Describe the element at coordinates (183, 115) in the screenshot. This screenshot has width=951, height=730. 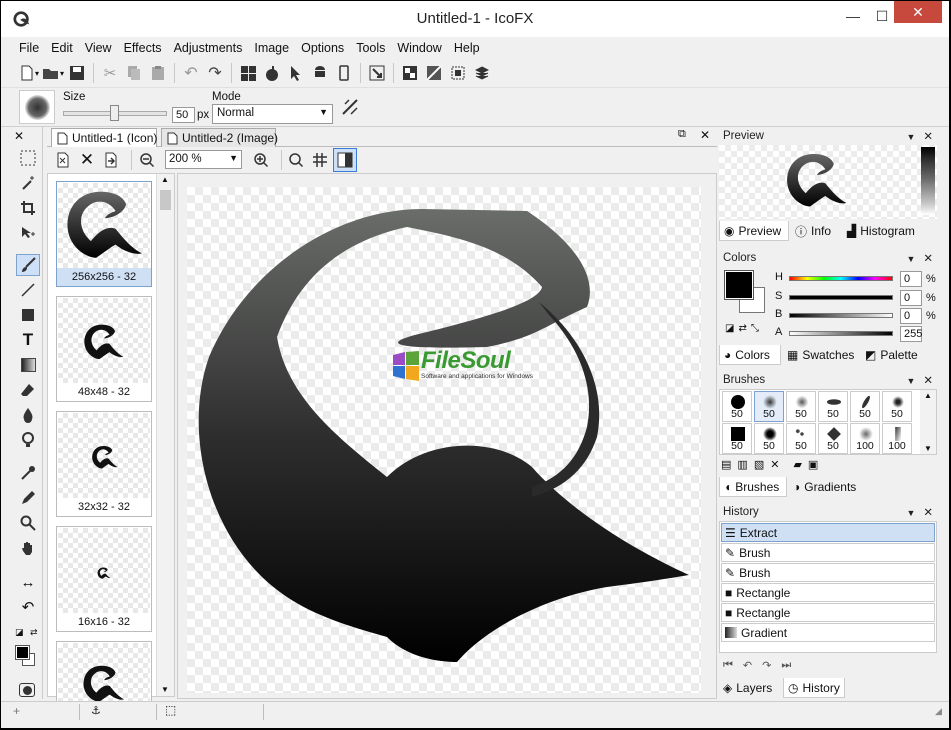
I see `size-input: 50` at that location.